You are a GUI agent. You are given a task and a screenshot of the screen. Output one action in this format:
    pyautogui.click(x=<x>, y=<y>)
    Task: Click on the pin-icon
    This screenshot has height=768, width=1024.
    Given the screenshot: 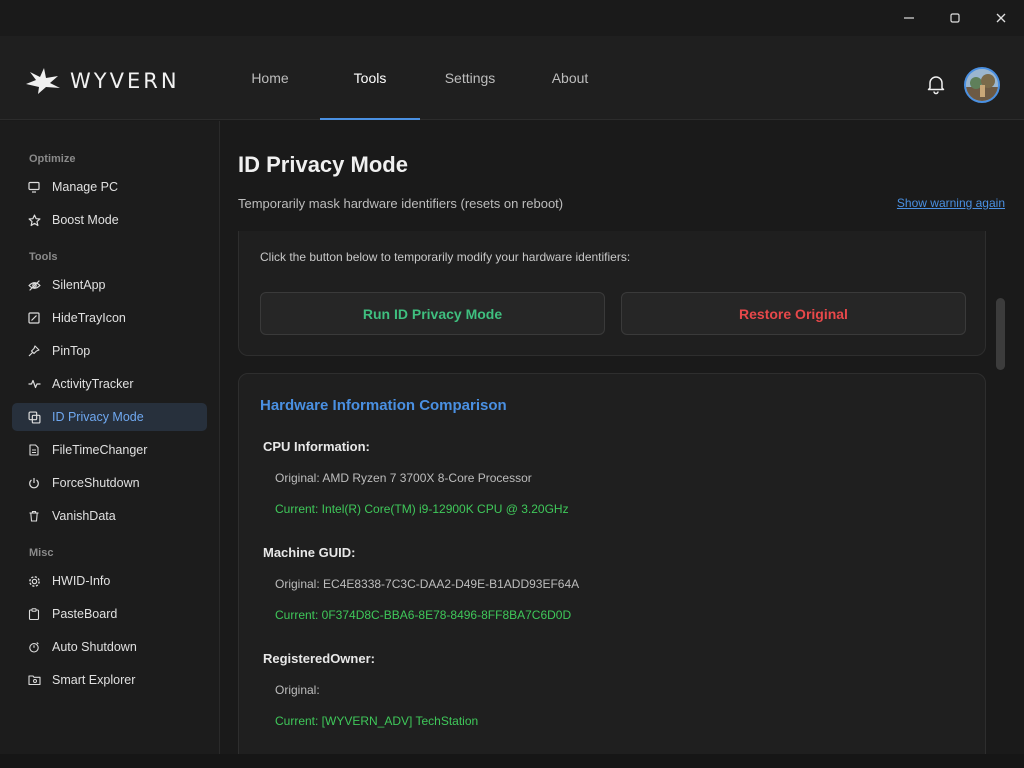 What is the action you would take?
    pyautogui.click(x=34, y=351)
    